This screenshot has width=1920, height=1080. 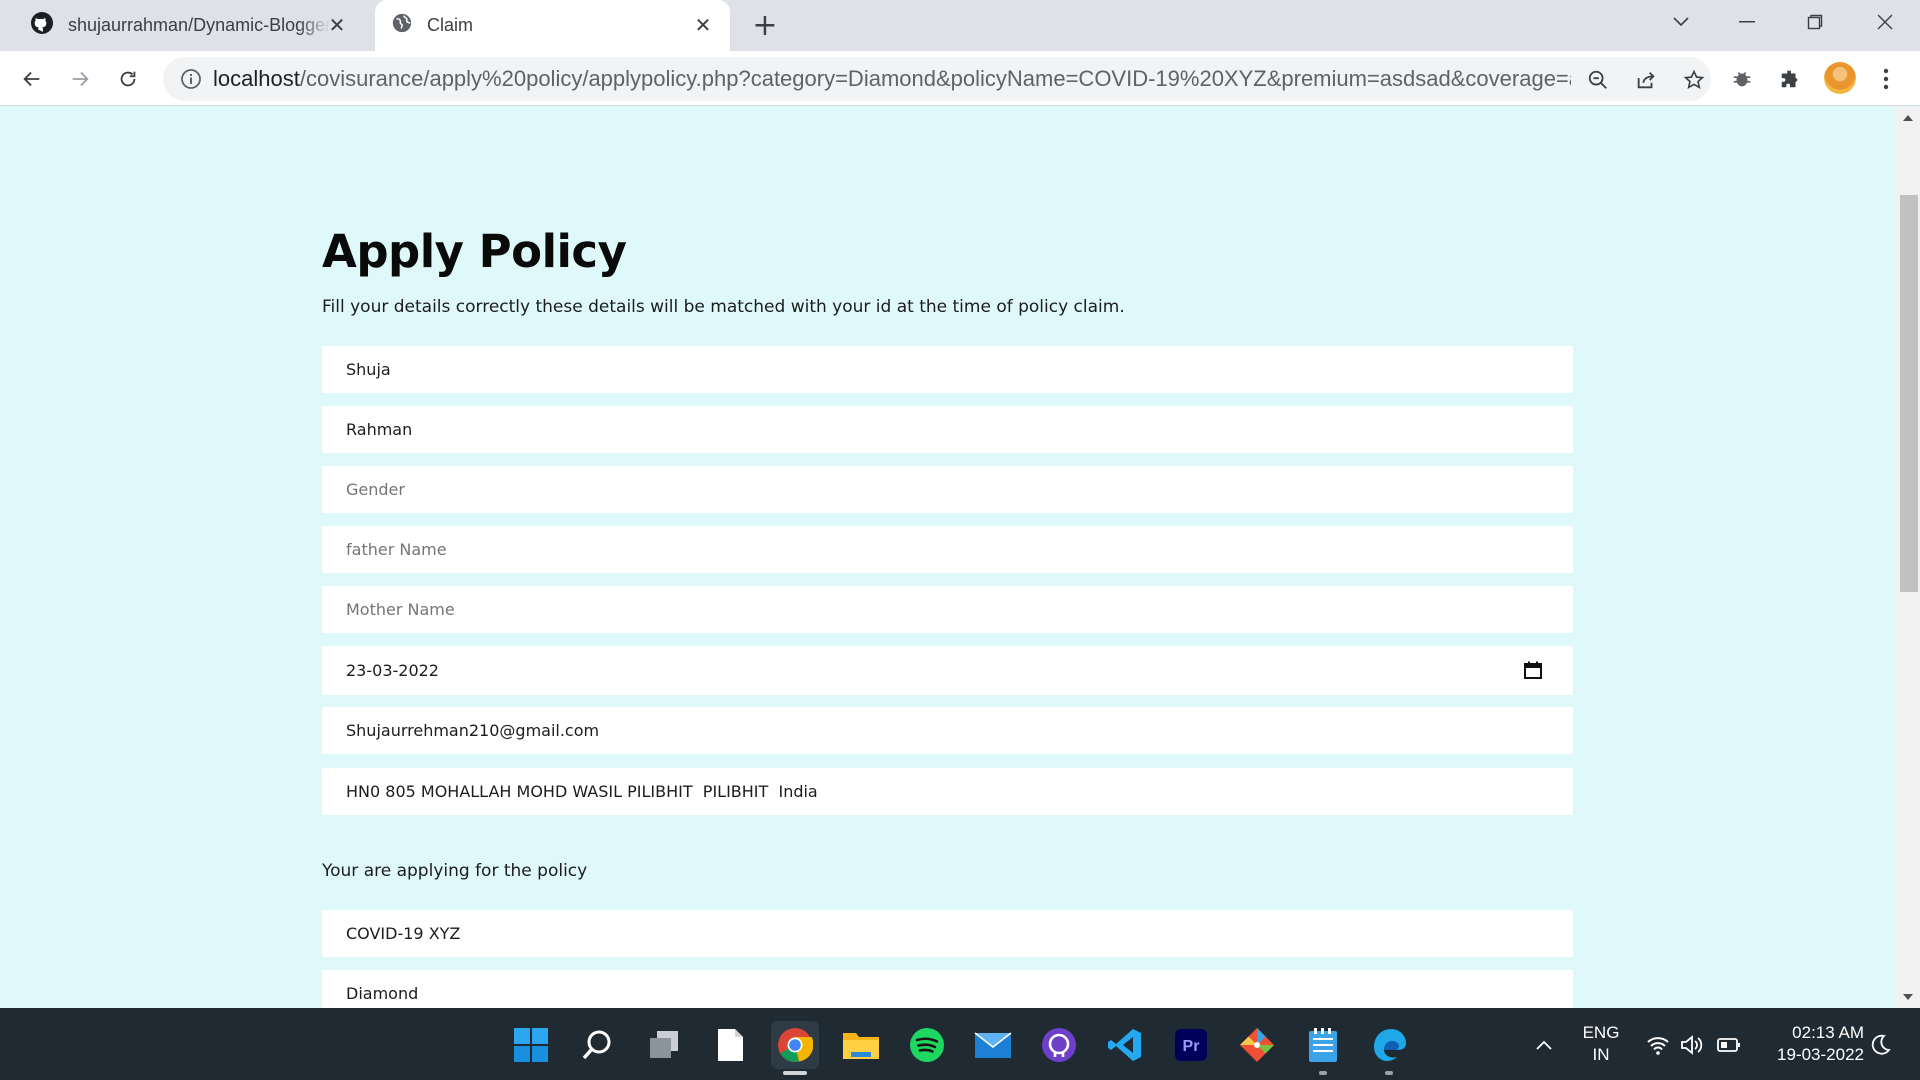 What do you see at coordinates (947, 670) in the screenshot?
I see `date-of-birth-field: 23-03-2022` at bounding box center [947, 670].